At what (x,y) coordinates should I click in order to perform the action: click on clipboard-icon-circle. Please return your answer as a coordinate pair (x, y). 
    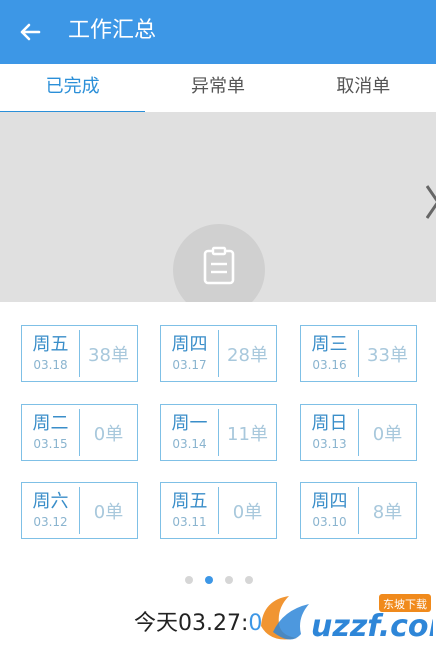
    Looking at the image, I should click on (219, 263).